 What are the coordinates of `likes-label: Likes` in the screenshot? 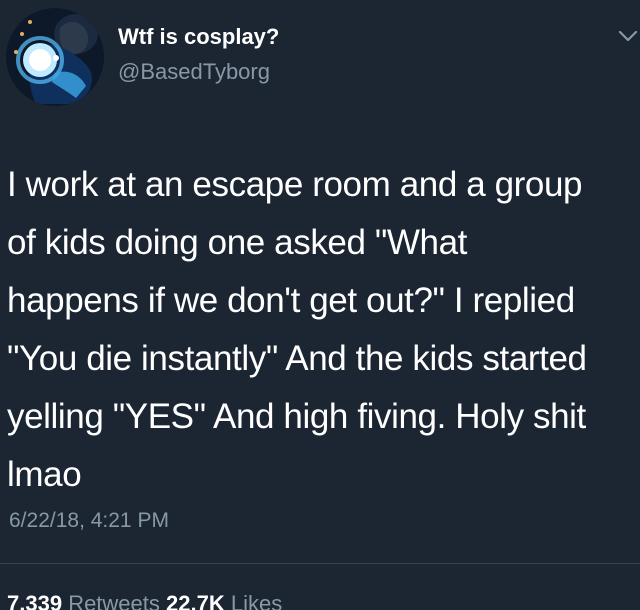 It's located at (256, 600).